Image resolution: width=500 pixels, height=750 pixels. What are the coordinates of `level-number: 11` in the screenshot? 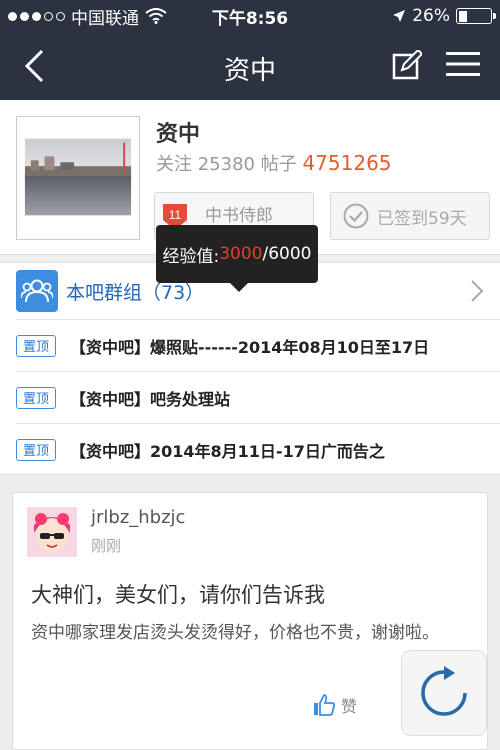 It's located at (175, 215).